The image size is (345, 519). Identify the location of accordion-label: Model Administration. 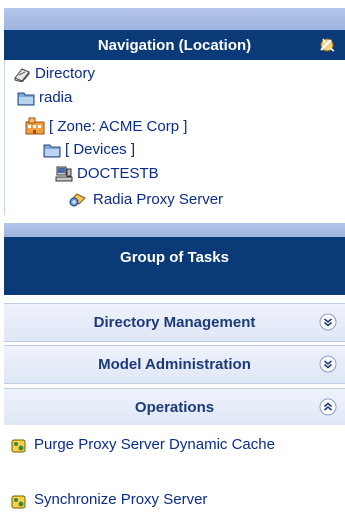
(174, 364).